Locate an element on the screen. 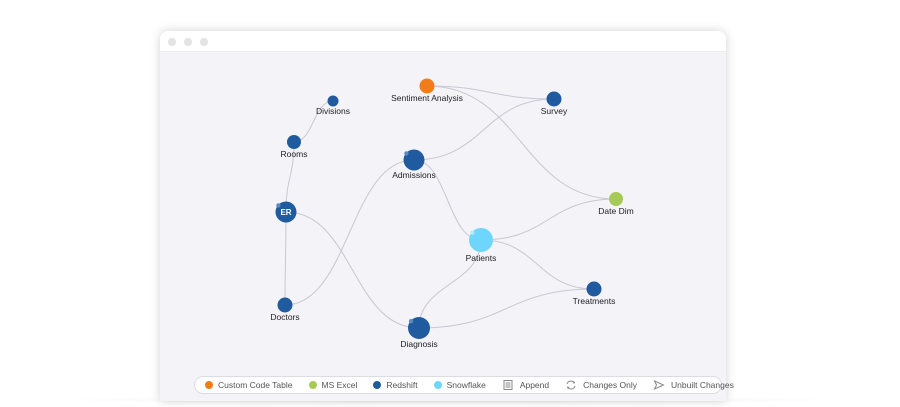 The height and width of the screenshot is (407, 900). legend-item-custom-code-table: Custom Code Table is located at coordinates (249, 385).